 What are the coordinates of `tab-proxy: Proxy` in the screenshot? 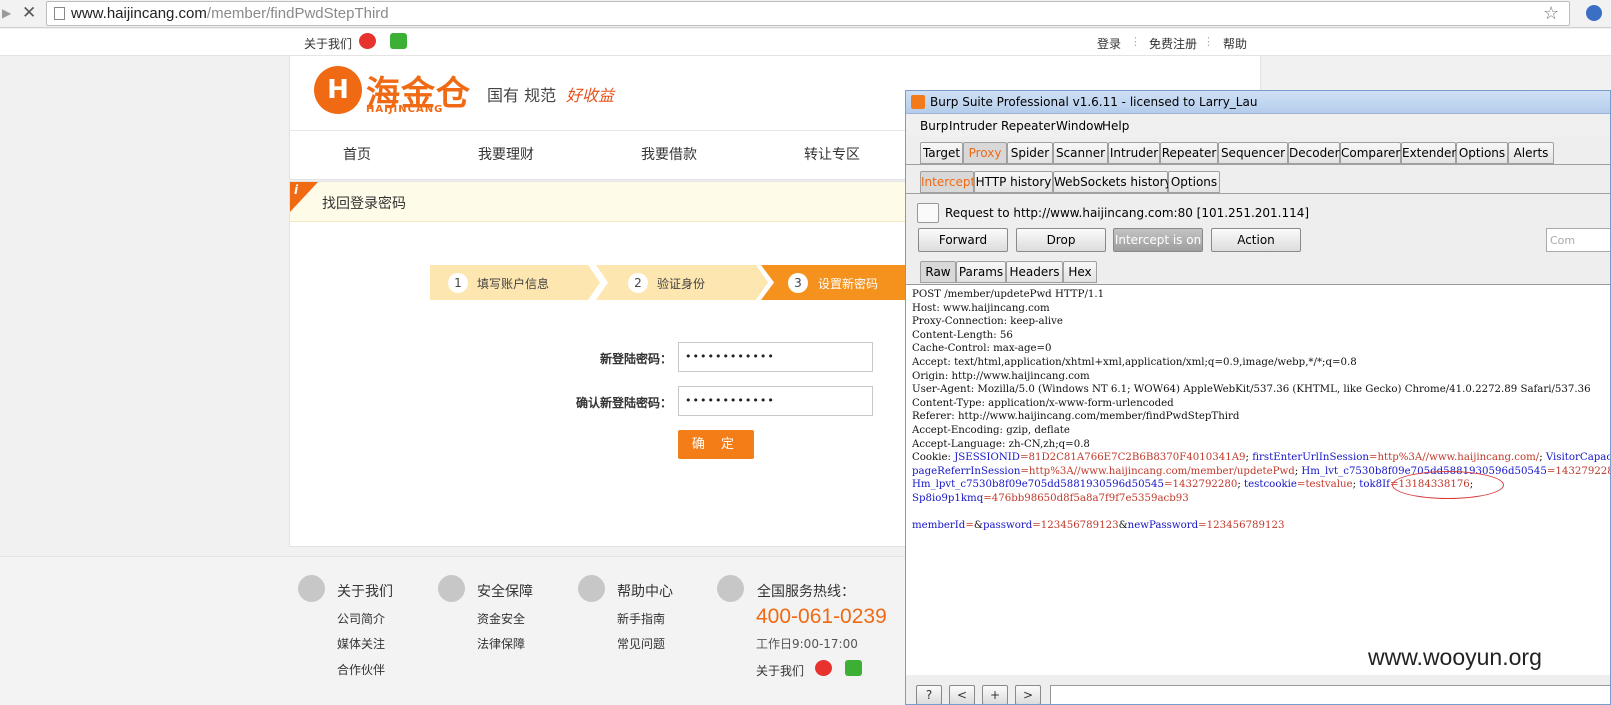 It's located at (985, 153).